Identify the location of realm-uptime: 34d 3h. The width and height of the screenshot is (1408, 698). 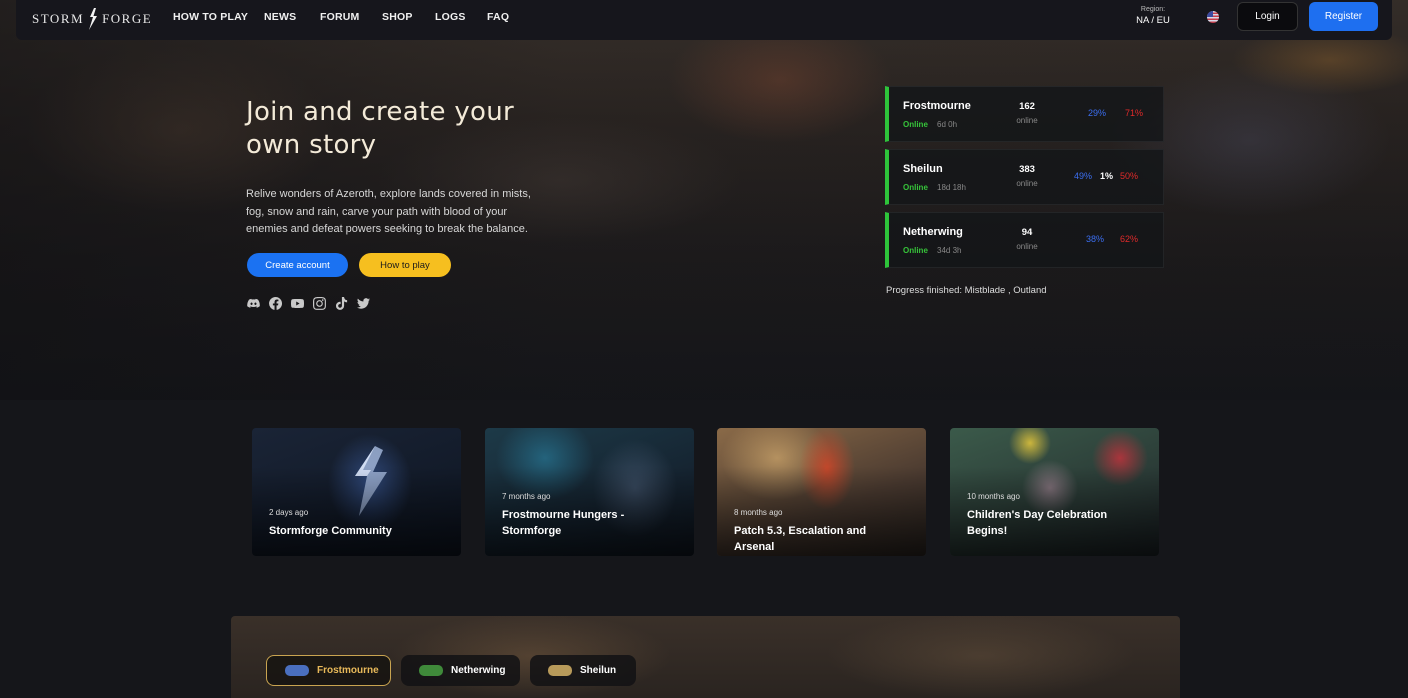
(949, 250).